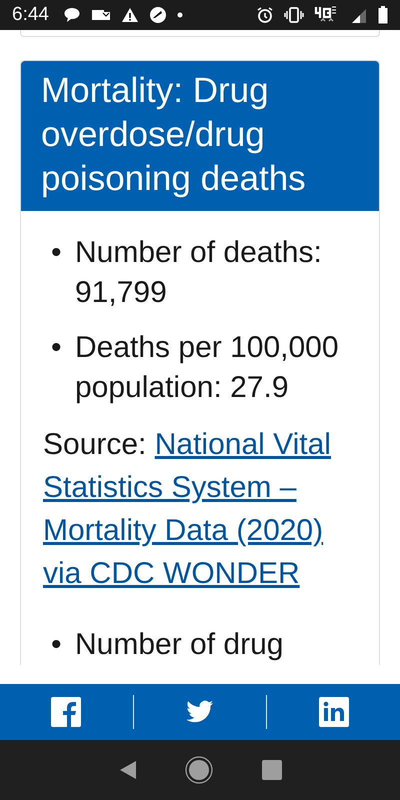 The image size is (400, 800). What do you see at coordinates (30, 15) in the screenshot?
I see `status-time: 6:44` at bounding box center [30, 15].